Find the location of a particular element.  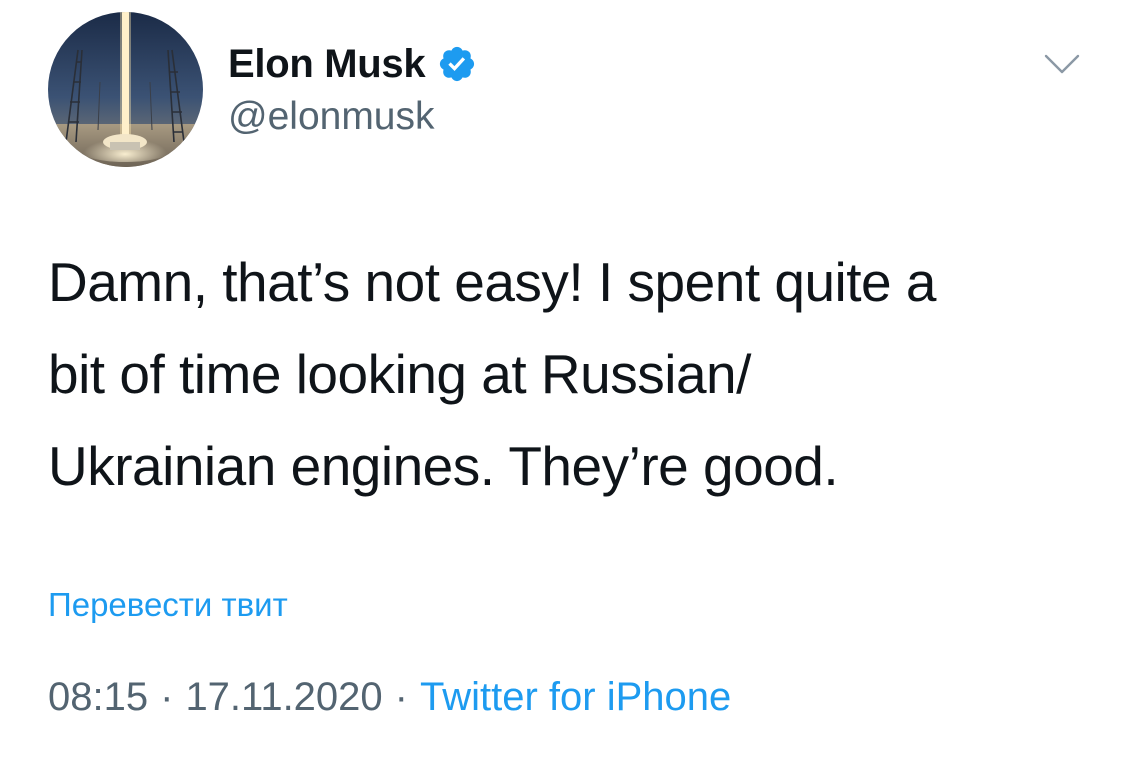

tweet-metadata: 08:15 · 17.11.2020 · Twitter for iPhone is located at coordinates (389, 697).